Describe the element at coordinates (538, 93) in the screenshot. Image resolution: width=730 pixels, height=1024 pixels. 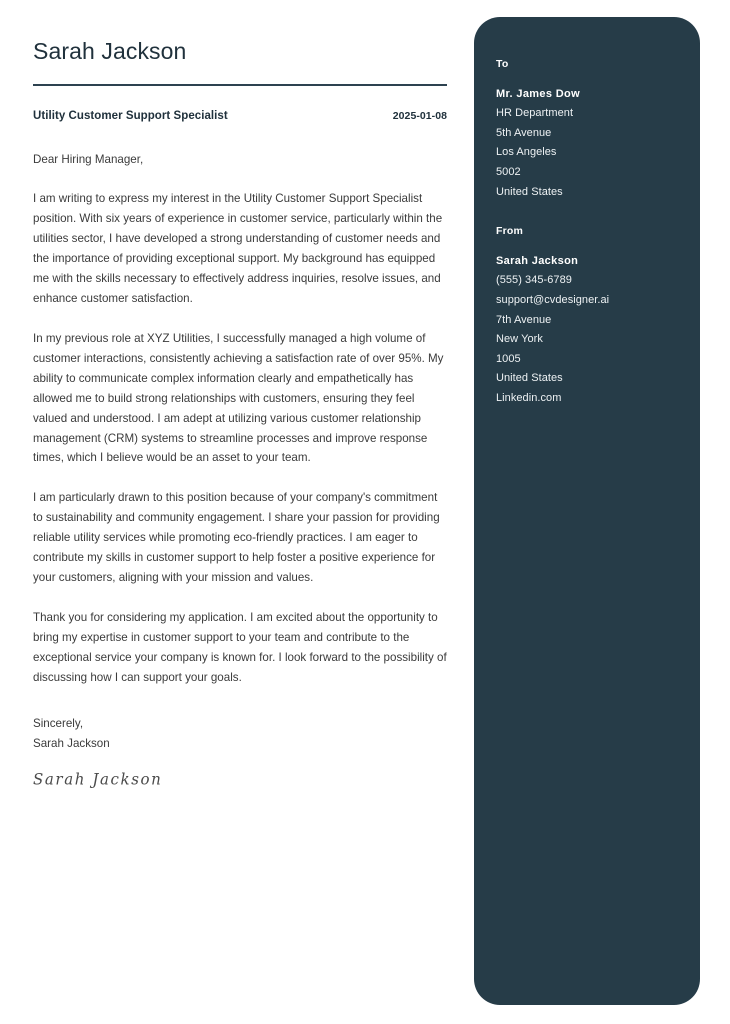
I see `recipient-name: Mr. James Dow` at that location.